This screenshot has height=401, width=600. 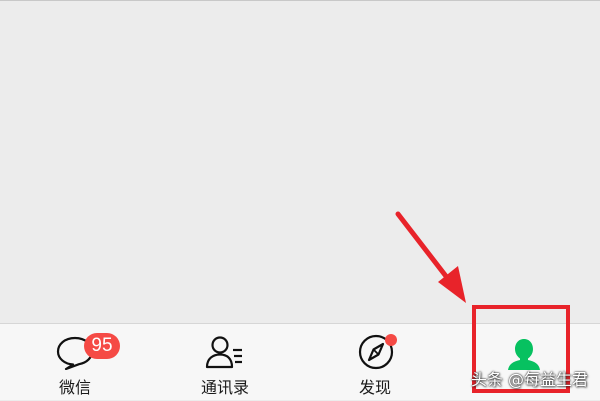 What do you see at coordinates (524, 354) in the screenshot?
I see `person-icon` at bounding box center [524, 354].